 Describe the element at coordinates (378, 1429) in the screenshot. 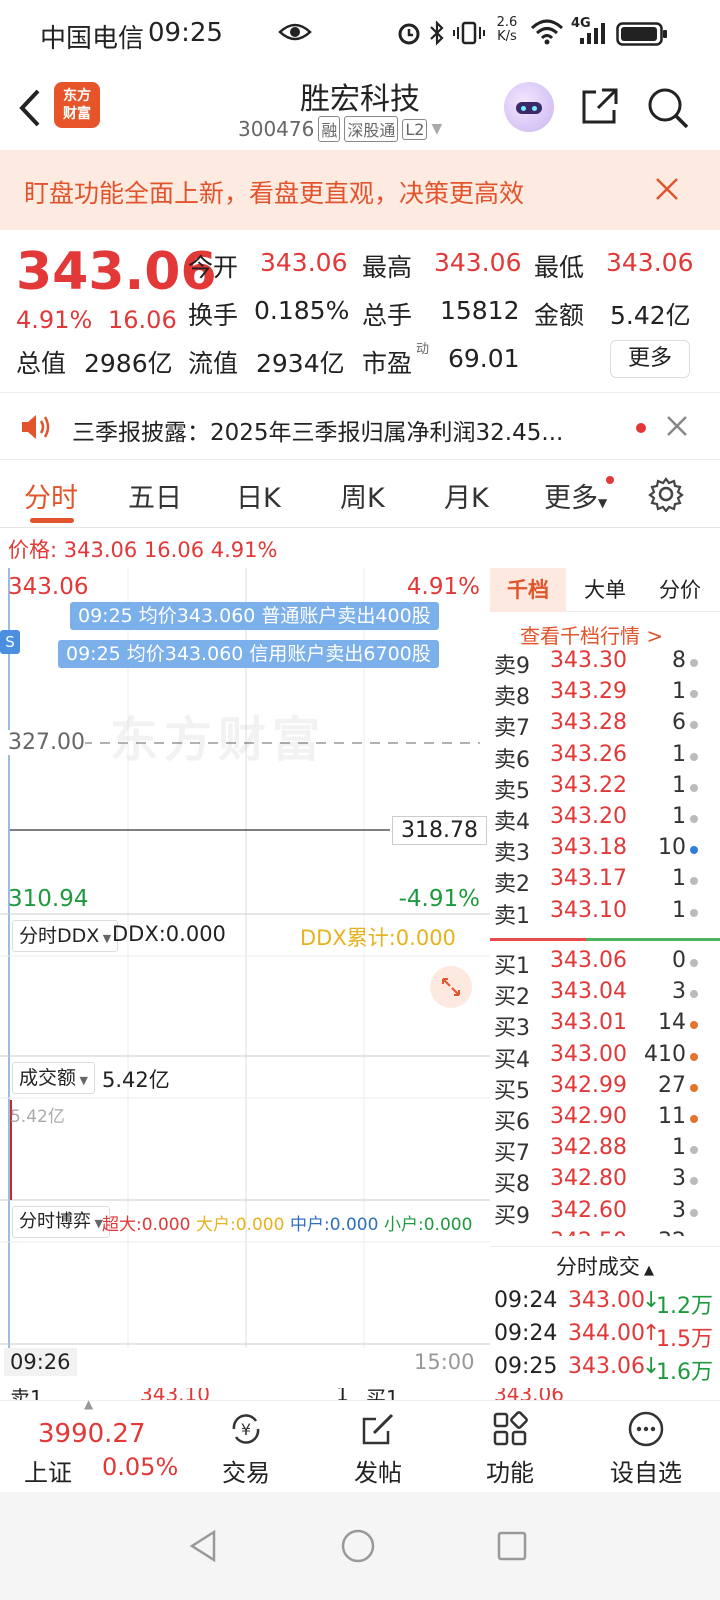

I see `edit-icon` at that location.